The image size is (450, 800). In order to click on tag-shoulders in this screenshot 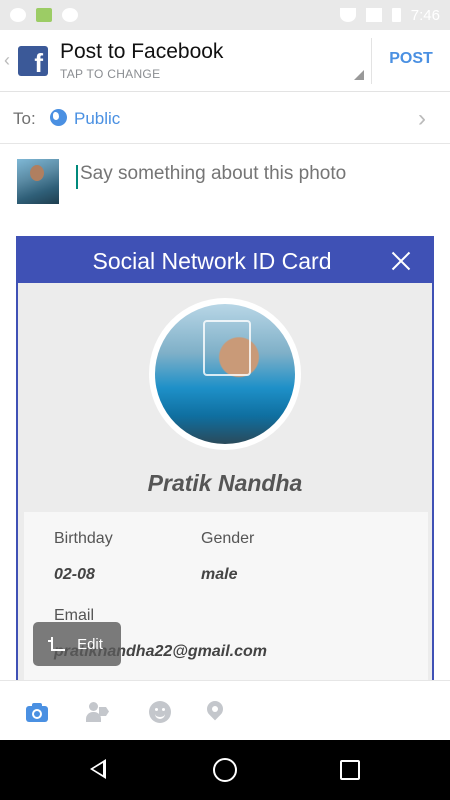, I will do `click(93, 717)`.